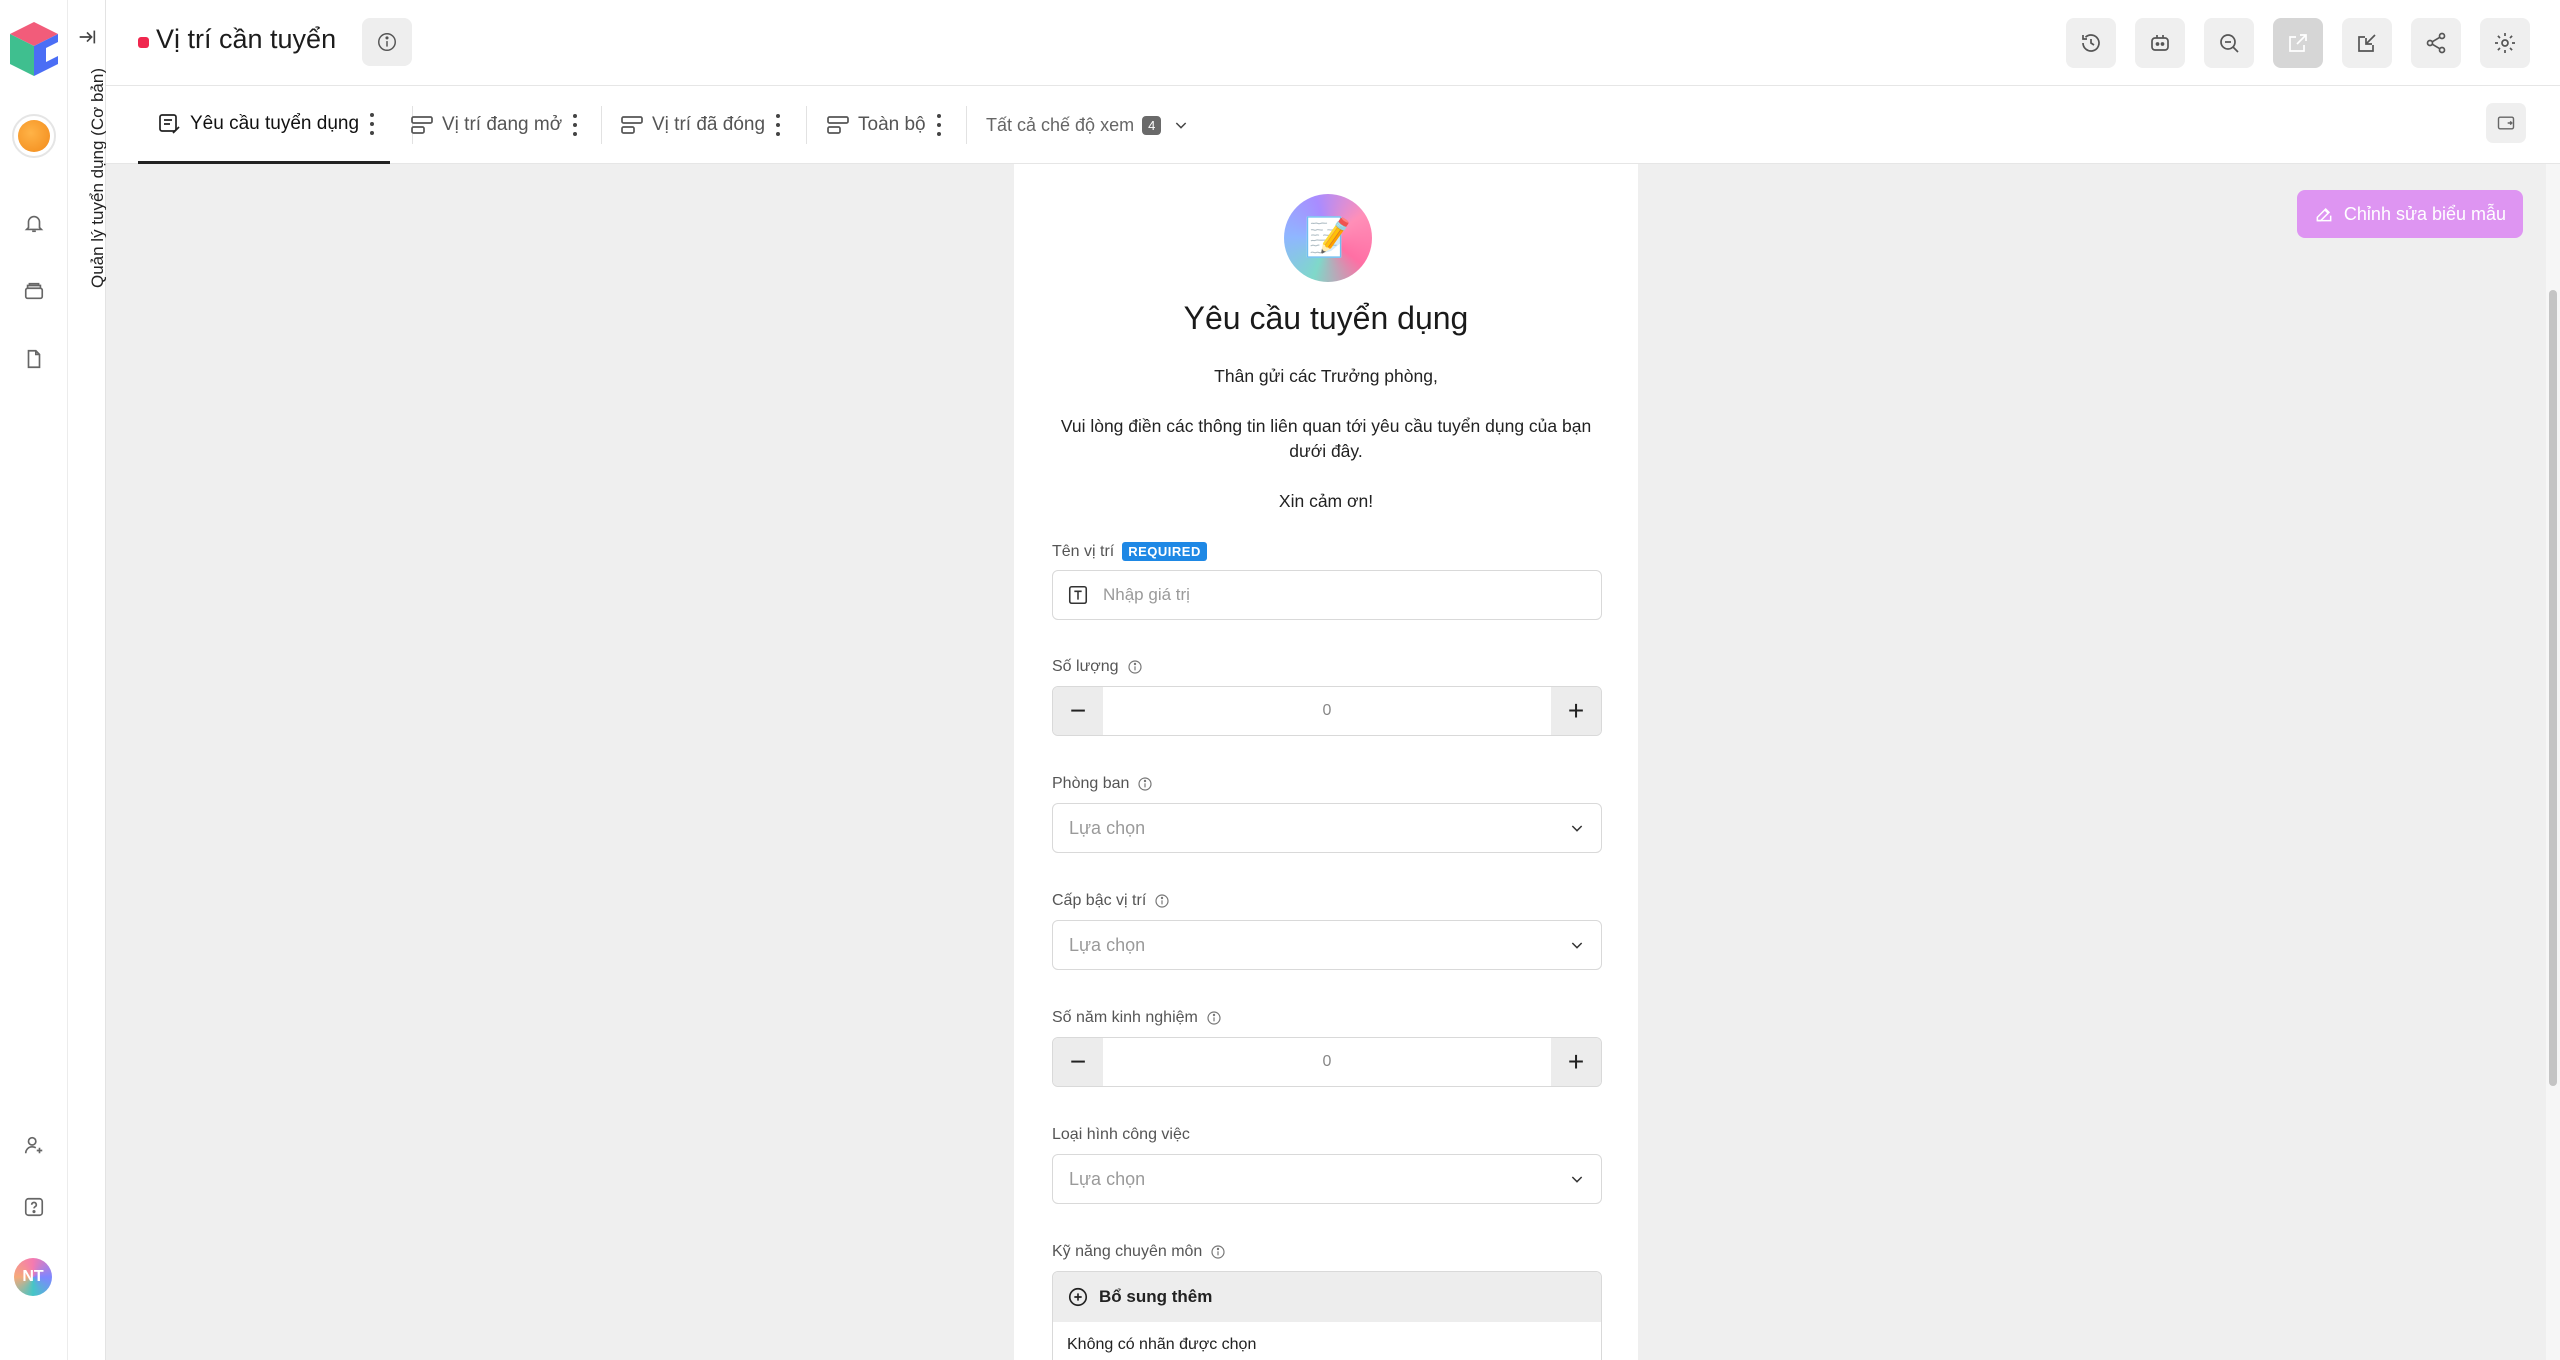 Image resolution: width=2560 pixels, height=1360 pixels. What do you see at coordinates (275, 123) in the screenshot?
I see `tab-label: Yêu cầu tuyển dụng` at bounding box center [275, 123].